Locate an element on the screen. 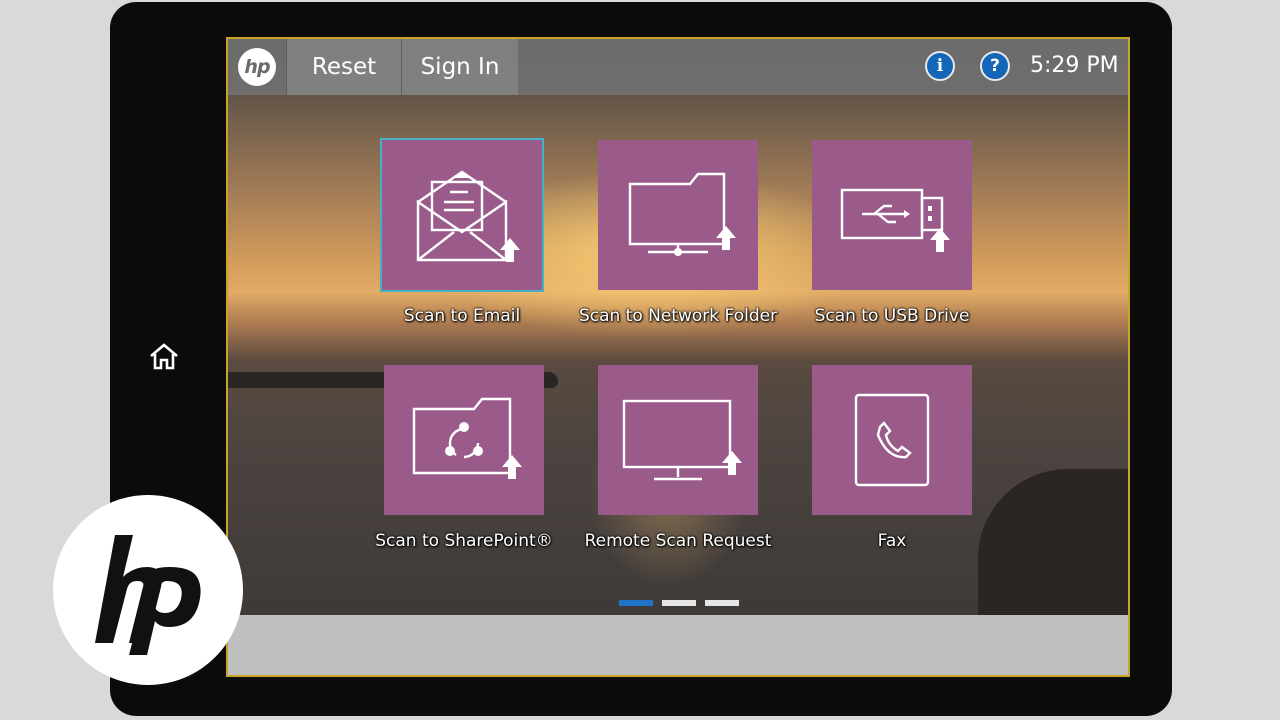 Image resolution: width=1280 pixels, height=720 pixels. fax-label: Fax is located at coordinates (892, 541).